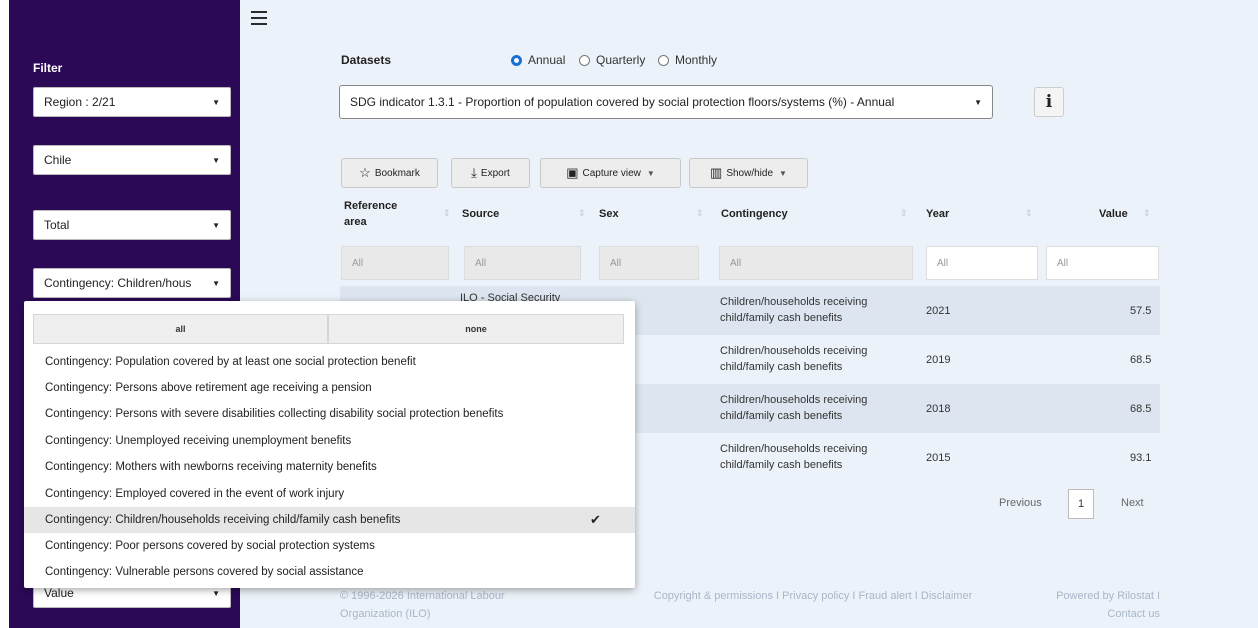 Image resolution: width=1258 pixels, height=628 pixels. I want to click on page-1-button: 1, so click(1081, 504).